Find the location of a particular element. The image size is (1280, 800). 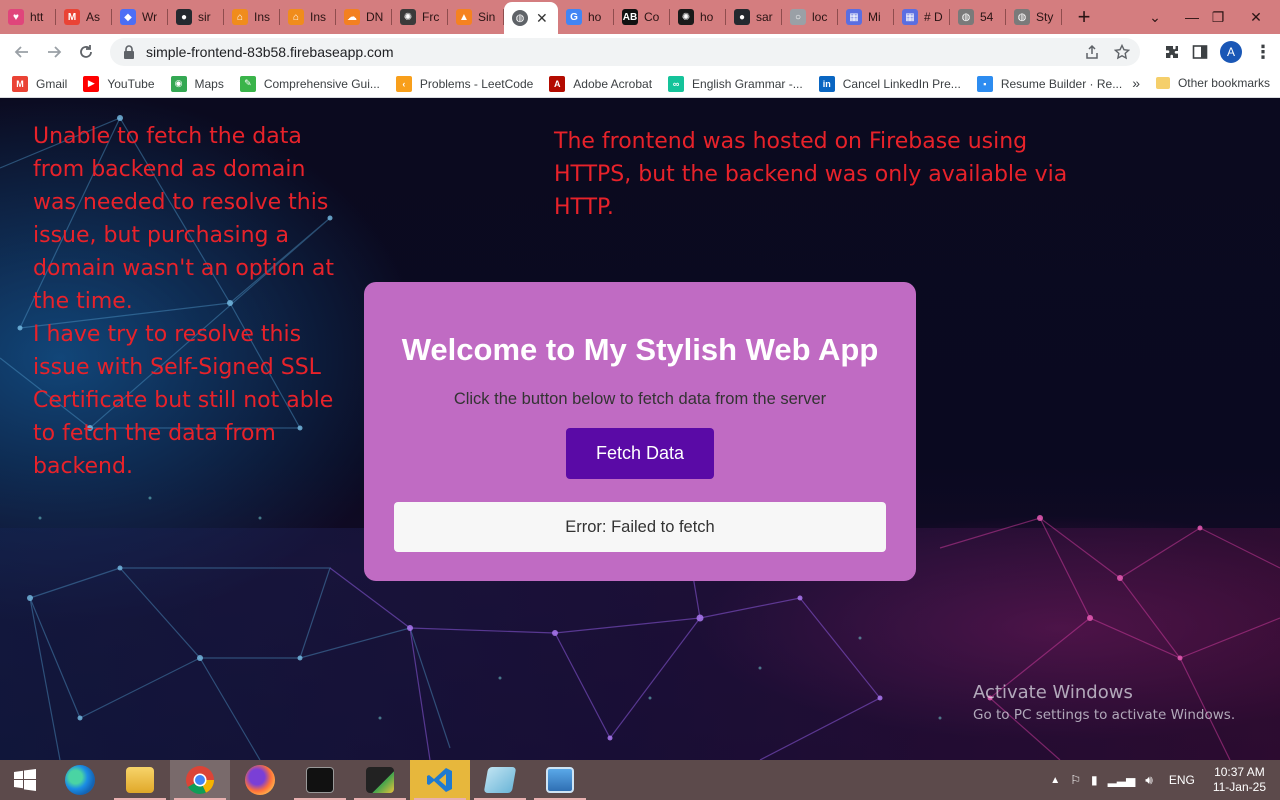

menu-kebab-icon: ⋮ is located at coordinates (1263, 52).